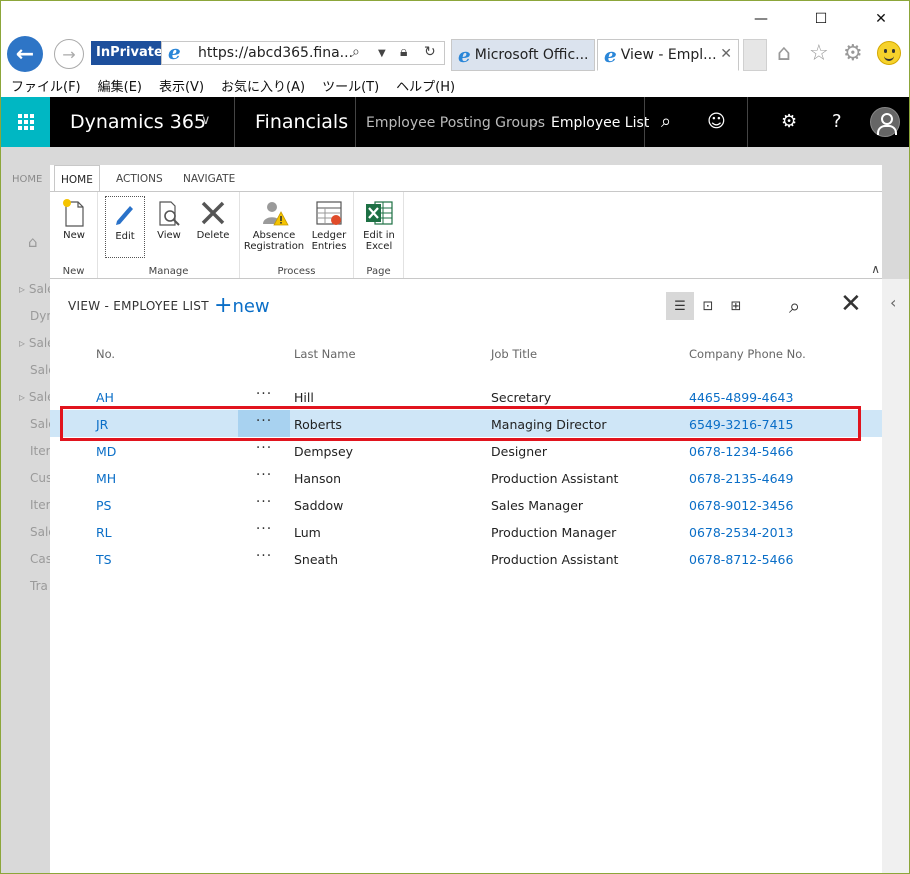 This screenshot has width=910, height=874. I want to click on group-label: Manage, so click(168, 271).